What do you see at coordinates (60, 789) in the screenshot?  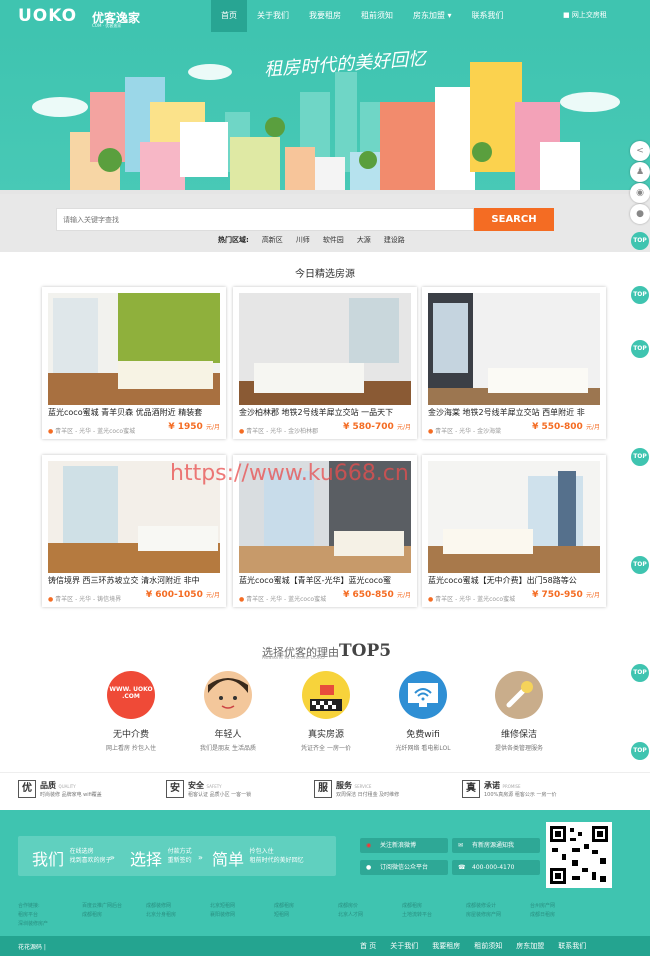 I see `quality-item: 优 品质 QUALITY 时尚装修 品牌家电 wifi覆盖` at bounding box center [60, 789].